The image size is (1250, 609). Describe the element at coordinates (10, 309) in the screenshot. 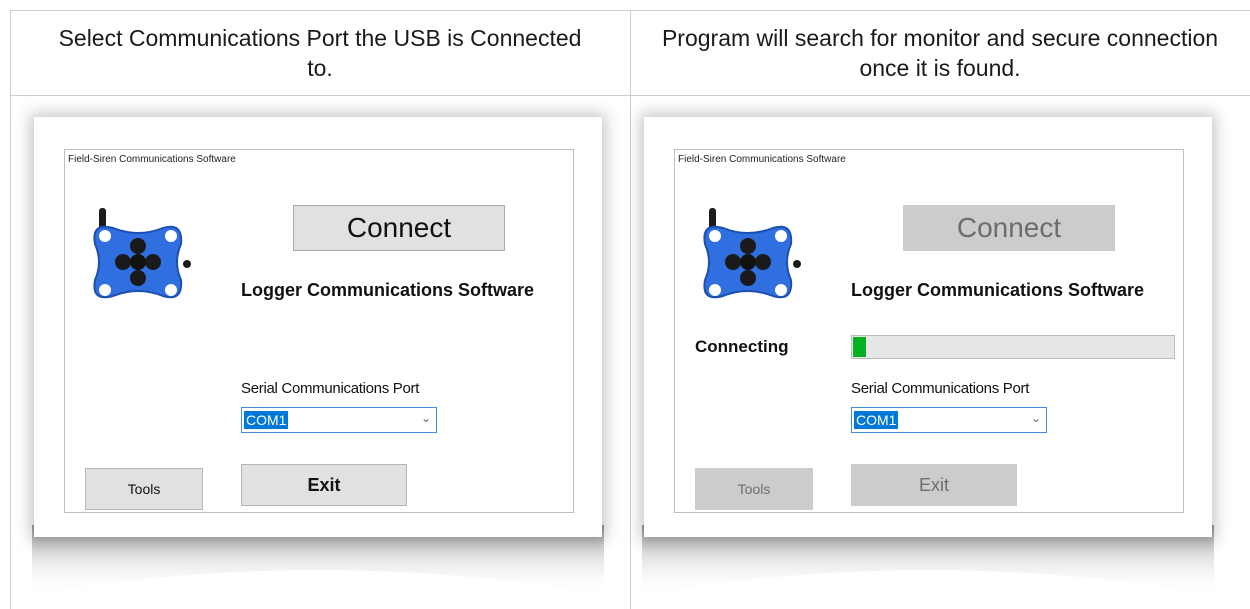

I see `table-border-left` at that location.